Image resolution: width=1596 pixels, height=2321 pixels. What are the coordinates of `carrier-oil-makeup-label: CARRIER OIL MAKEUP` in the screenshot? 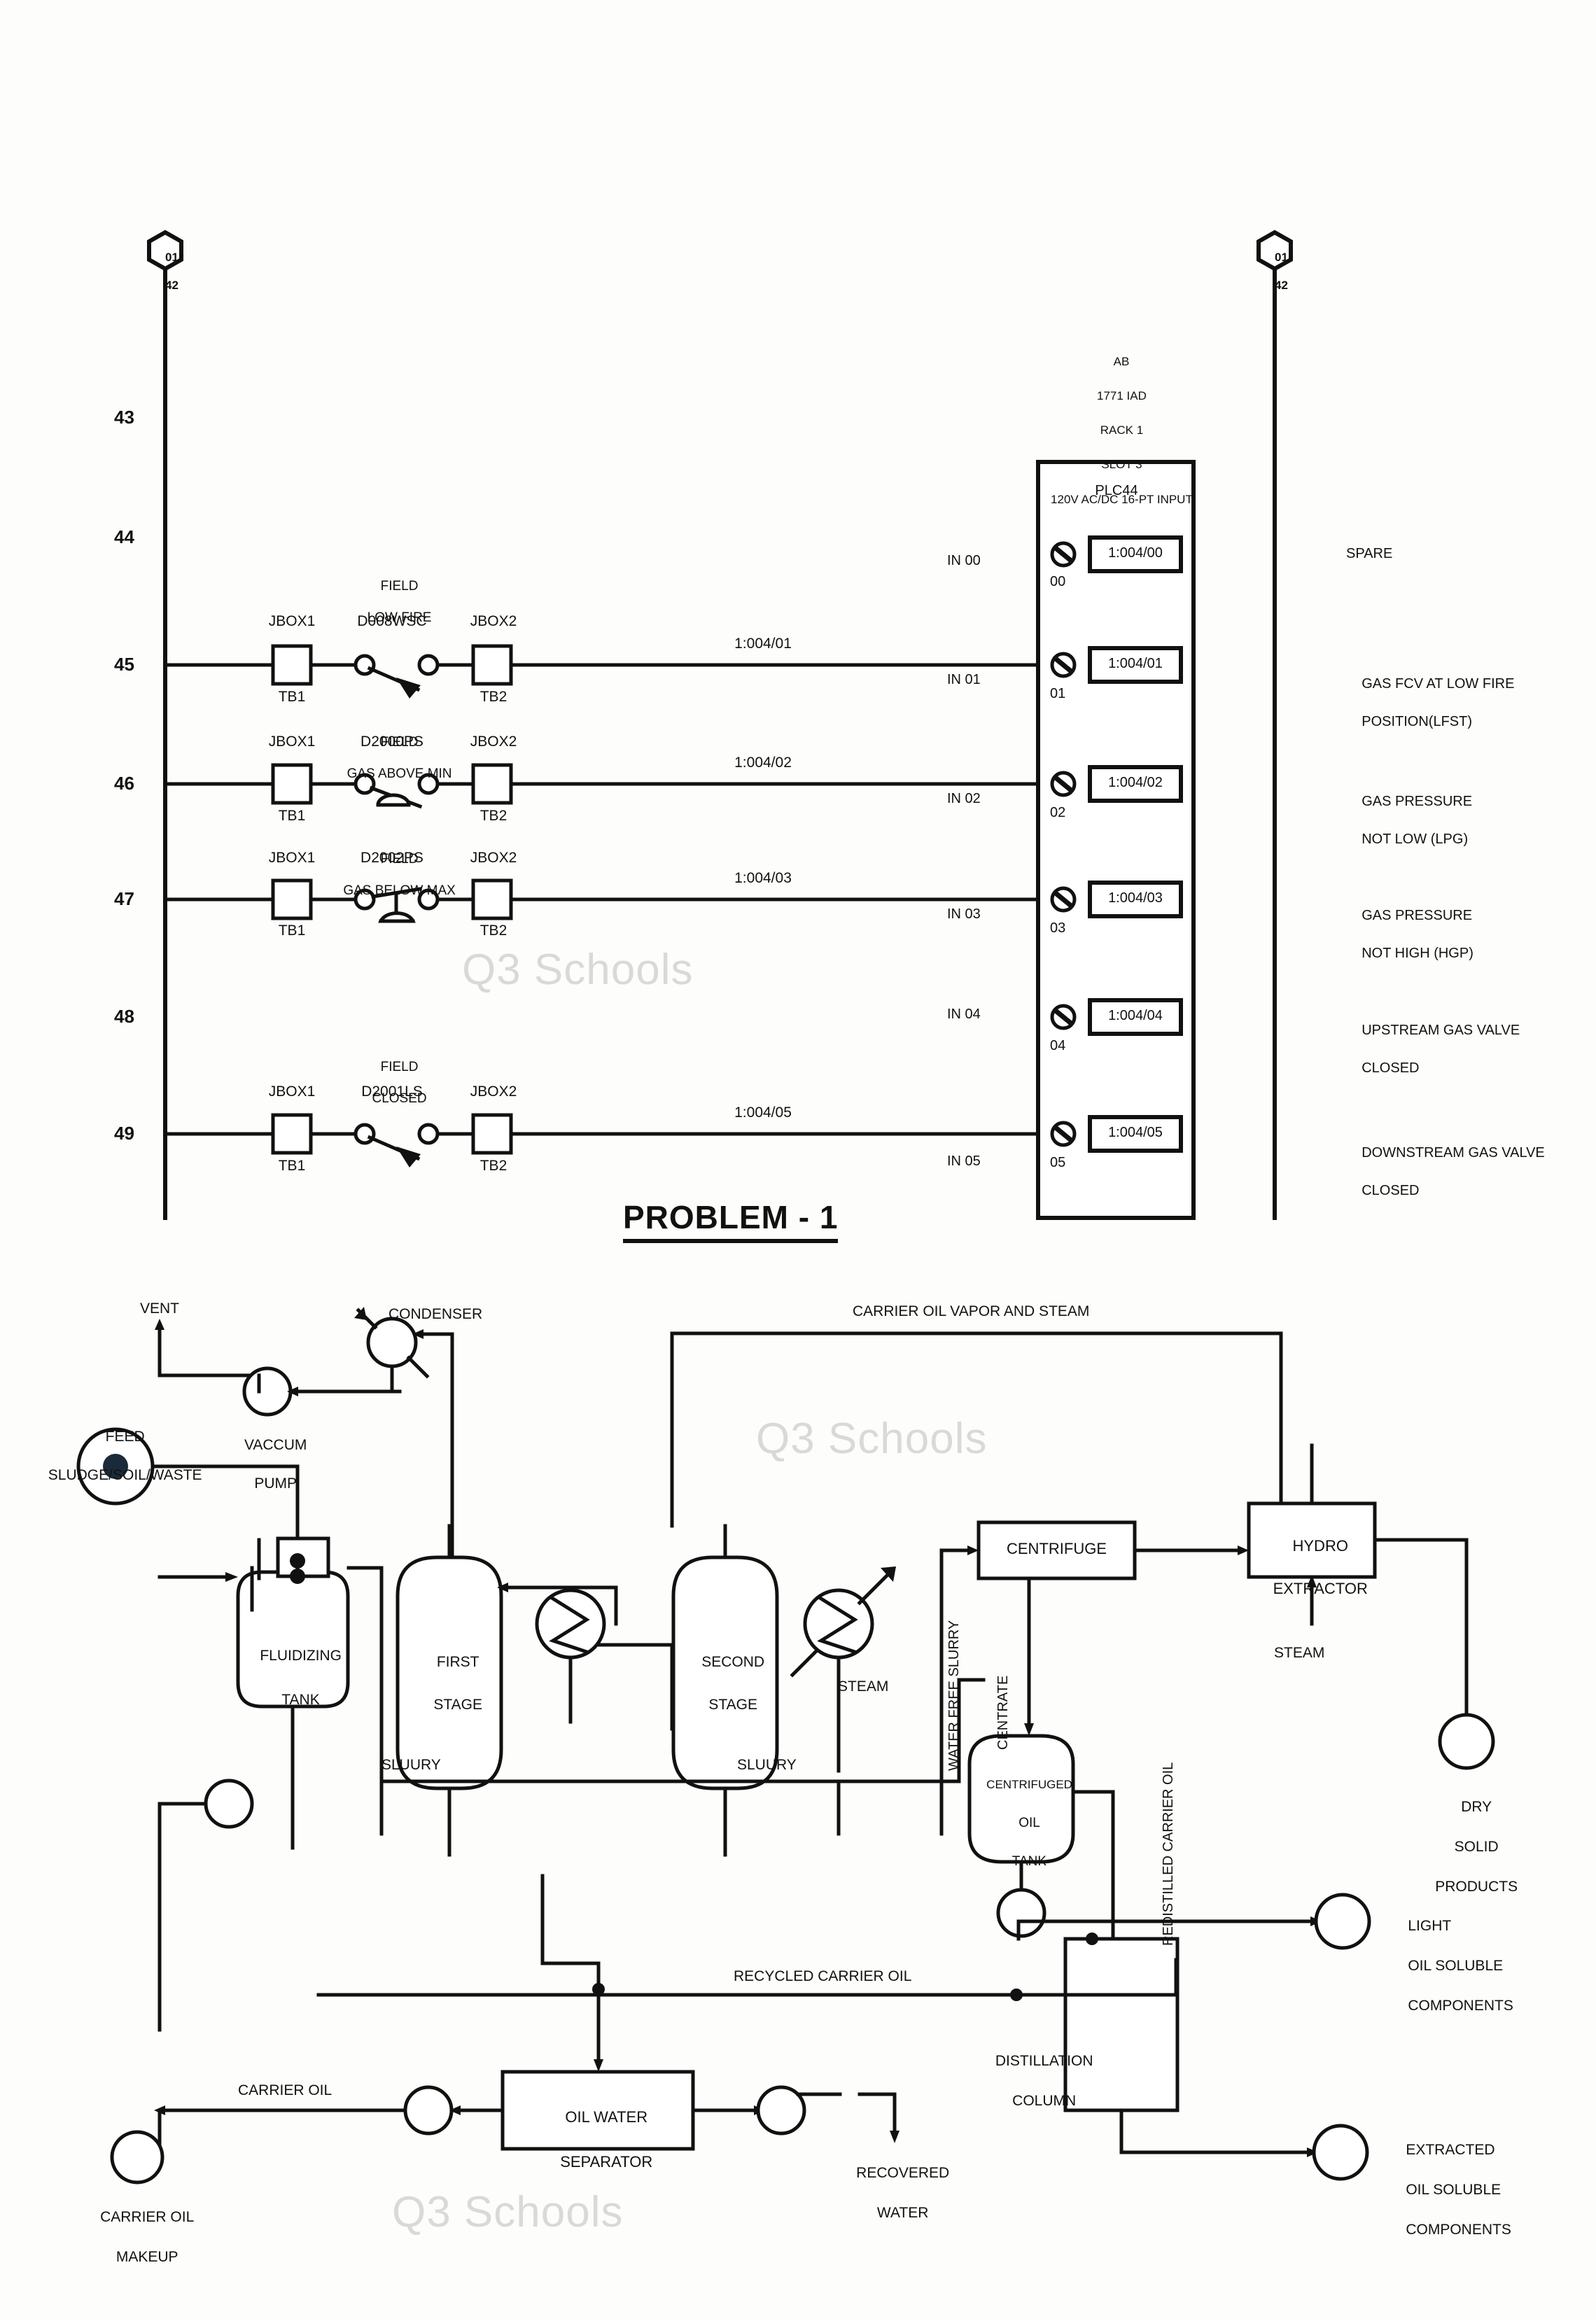 It's located at (139, 2237).